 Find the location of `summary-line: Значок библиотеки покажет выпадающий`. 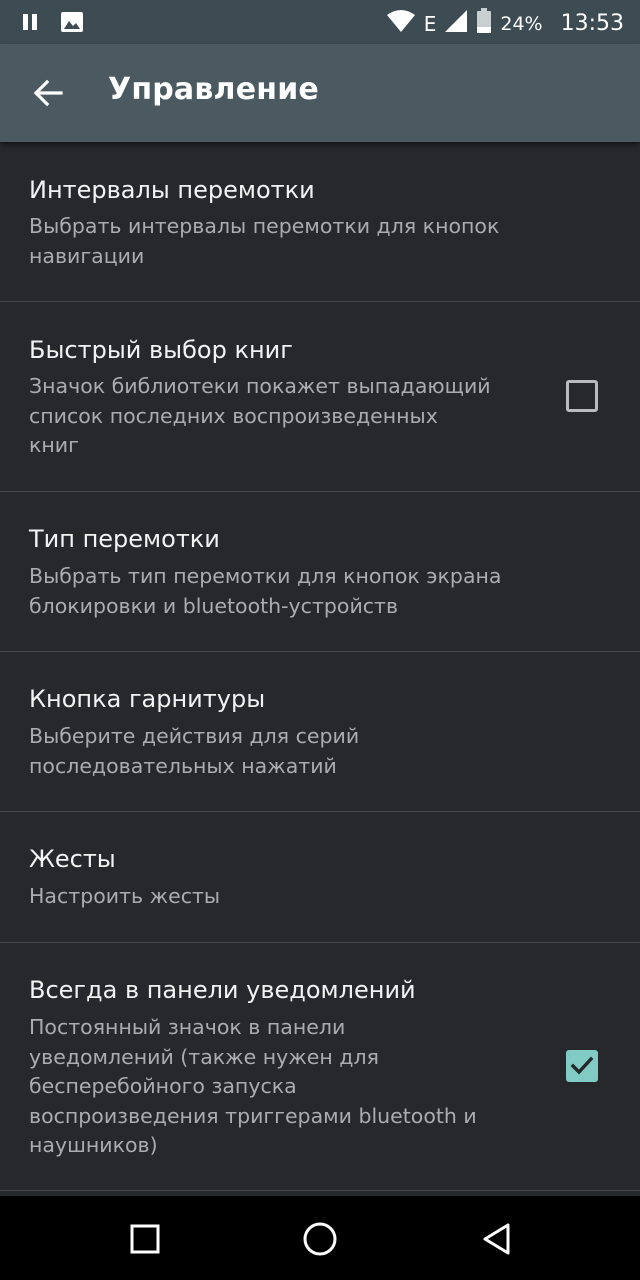

summary-line: Значок библиотеки покажет выпадающий is located at coordinates (260, 386).